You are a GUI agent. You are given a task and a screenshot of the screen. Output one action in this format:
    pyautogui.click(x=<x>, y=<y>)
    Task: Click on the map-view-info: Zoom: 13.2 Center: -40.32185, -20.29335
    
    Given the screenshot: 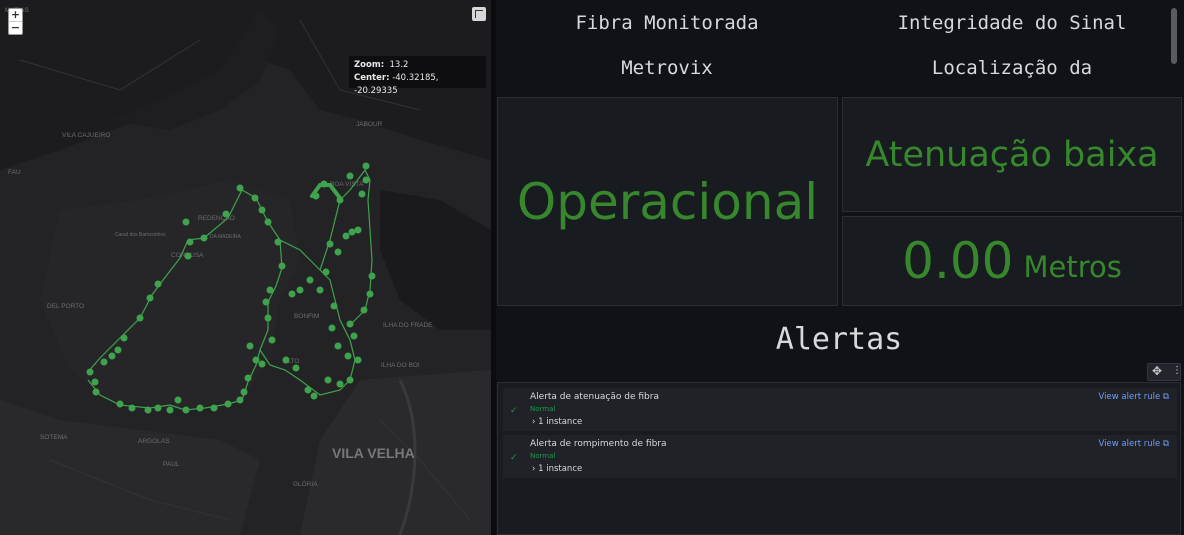 What is the action you would take?
    pyautogui.click(x=417, y=76)
    